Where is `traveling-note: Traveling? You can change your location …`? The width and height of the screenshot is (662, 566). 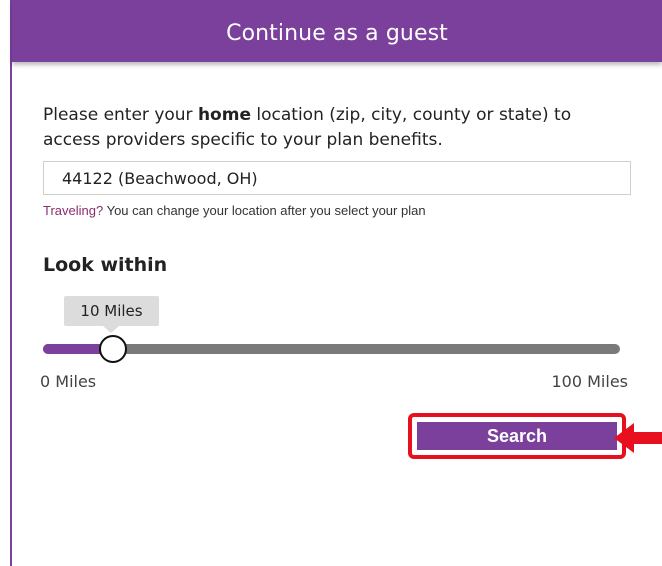 traveling-note: Traveling? You can change your location … is located at coordinates (234, 210).